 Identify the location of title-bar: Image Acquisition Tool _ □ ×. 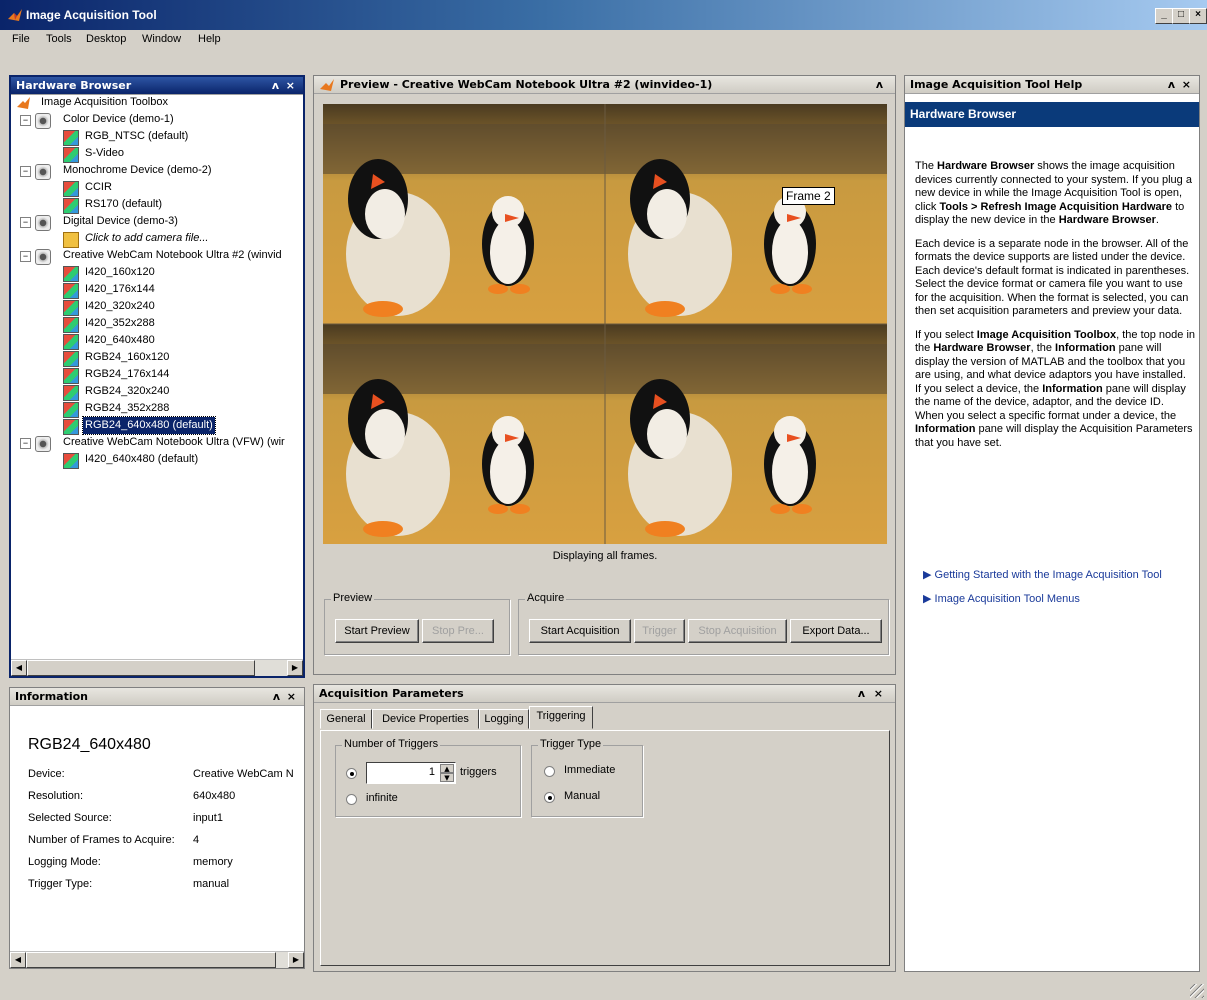
(603, 15).